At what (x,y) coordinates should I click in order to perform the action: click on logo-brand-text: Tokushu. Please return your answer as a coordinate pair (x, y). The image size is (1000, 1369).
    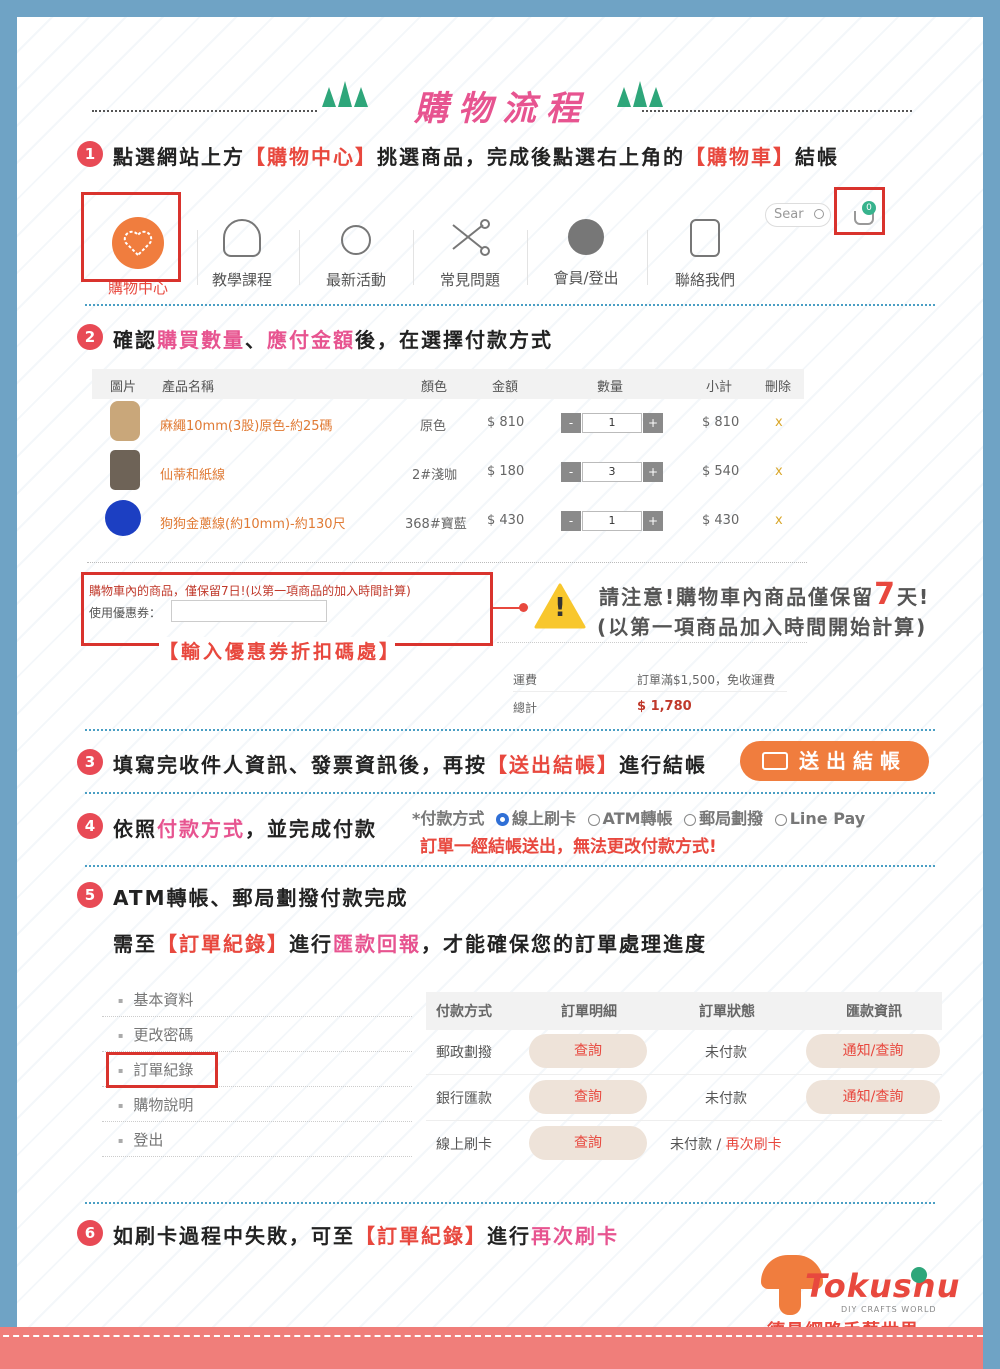
    Looking at the image, I should click on (883, 1286).